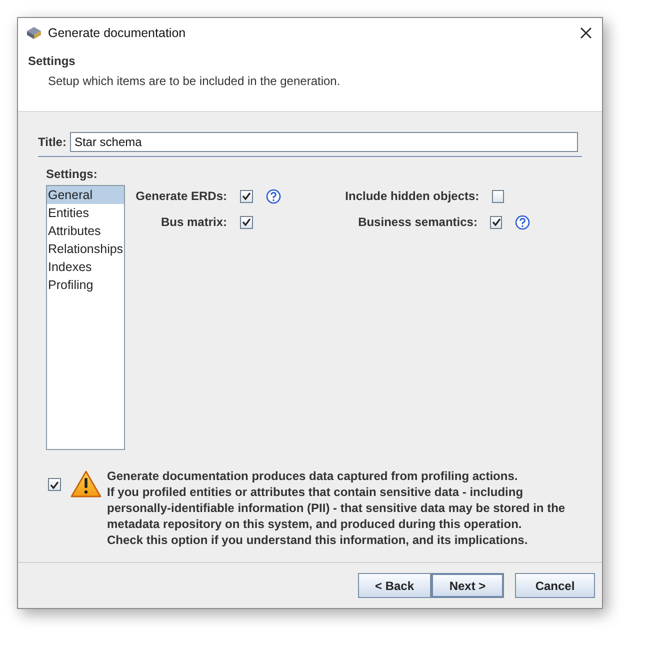 The height and width of the screenshot is (658, 651). What do you see at coordinates (181, 196) in the screenshot?
I see `option-label: Generate ERDs:` at bounding box center [181, 196].